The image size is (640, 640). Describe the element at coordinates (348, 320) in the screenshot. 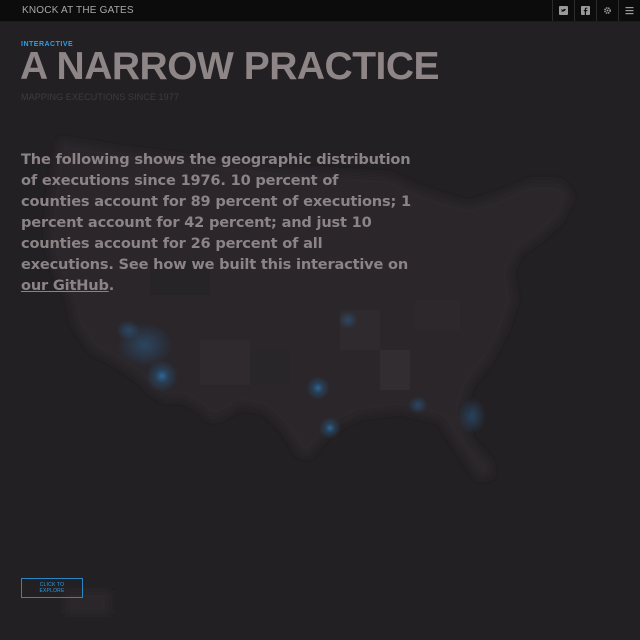

I see `hotspot-alabama` at that location.